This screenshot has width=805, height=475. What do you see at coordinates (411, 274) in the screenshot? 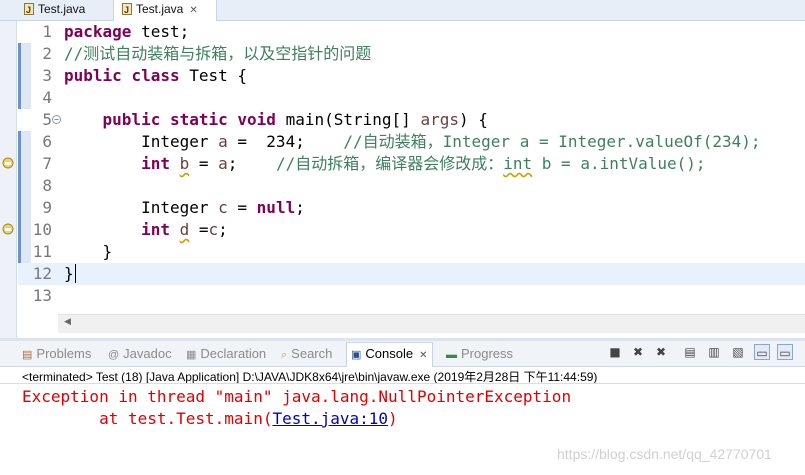
I see `code-line: 12 }​` at bounding box center [411, 274].